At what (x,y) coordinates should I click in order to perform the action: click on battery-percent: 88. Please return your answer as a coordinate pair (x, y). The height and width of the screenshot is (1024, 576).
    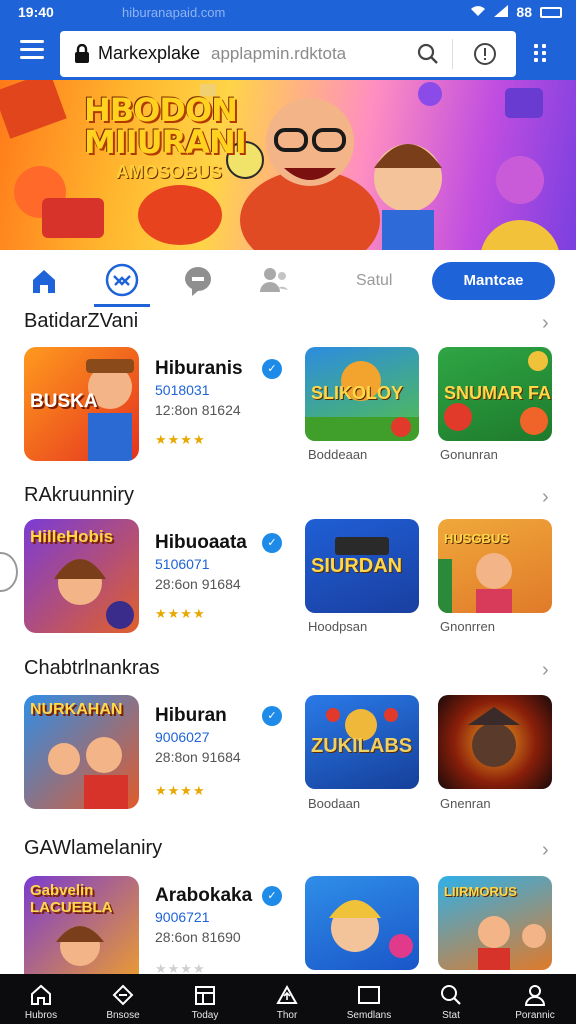
    Looking at the image, I should click on (524, 12).